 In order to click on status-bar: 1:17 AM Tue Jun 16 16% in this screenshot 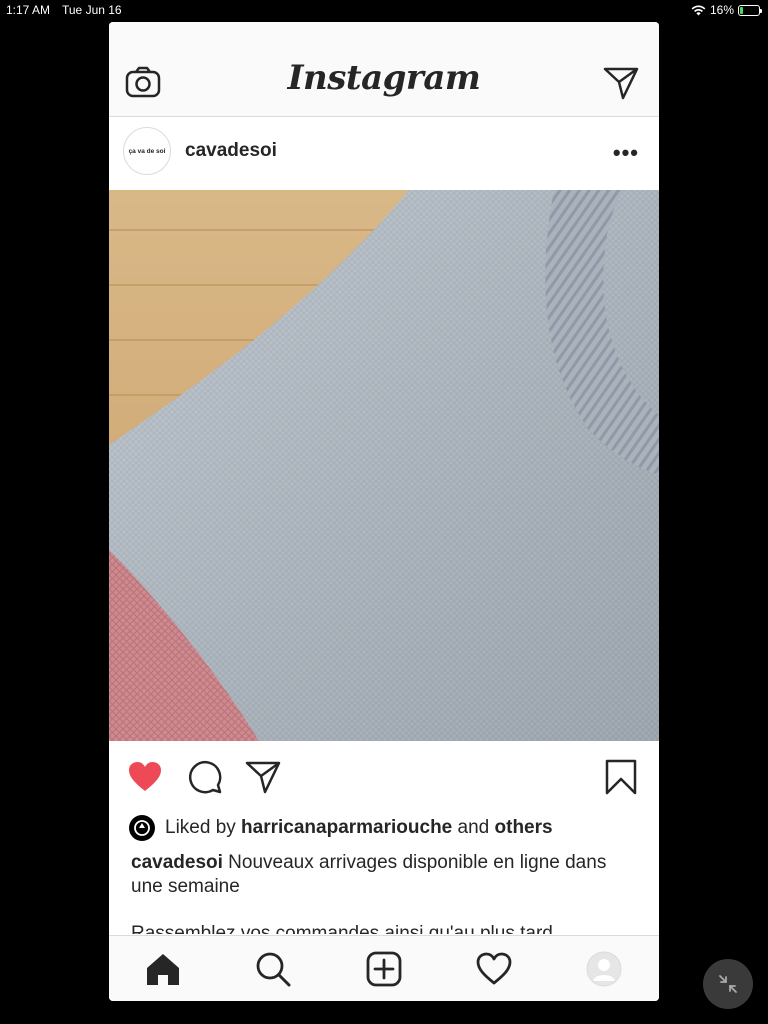, I will do `click(384, 11)`.